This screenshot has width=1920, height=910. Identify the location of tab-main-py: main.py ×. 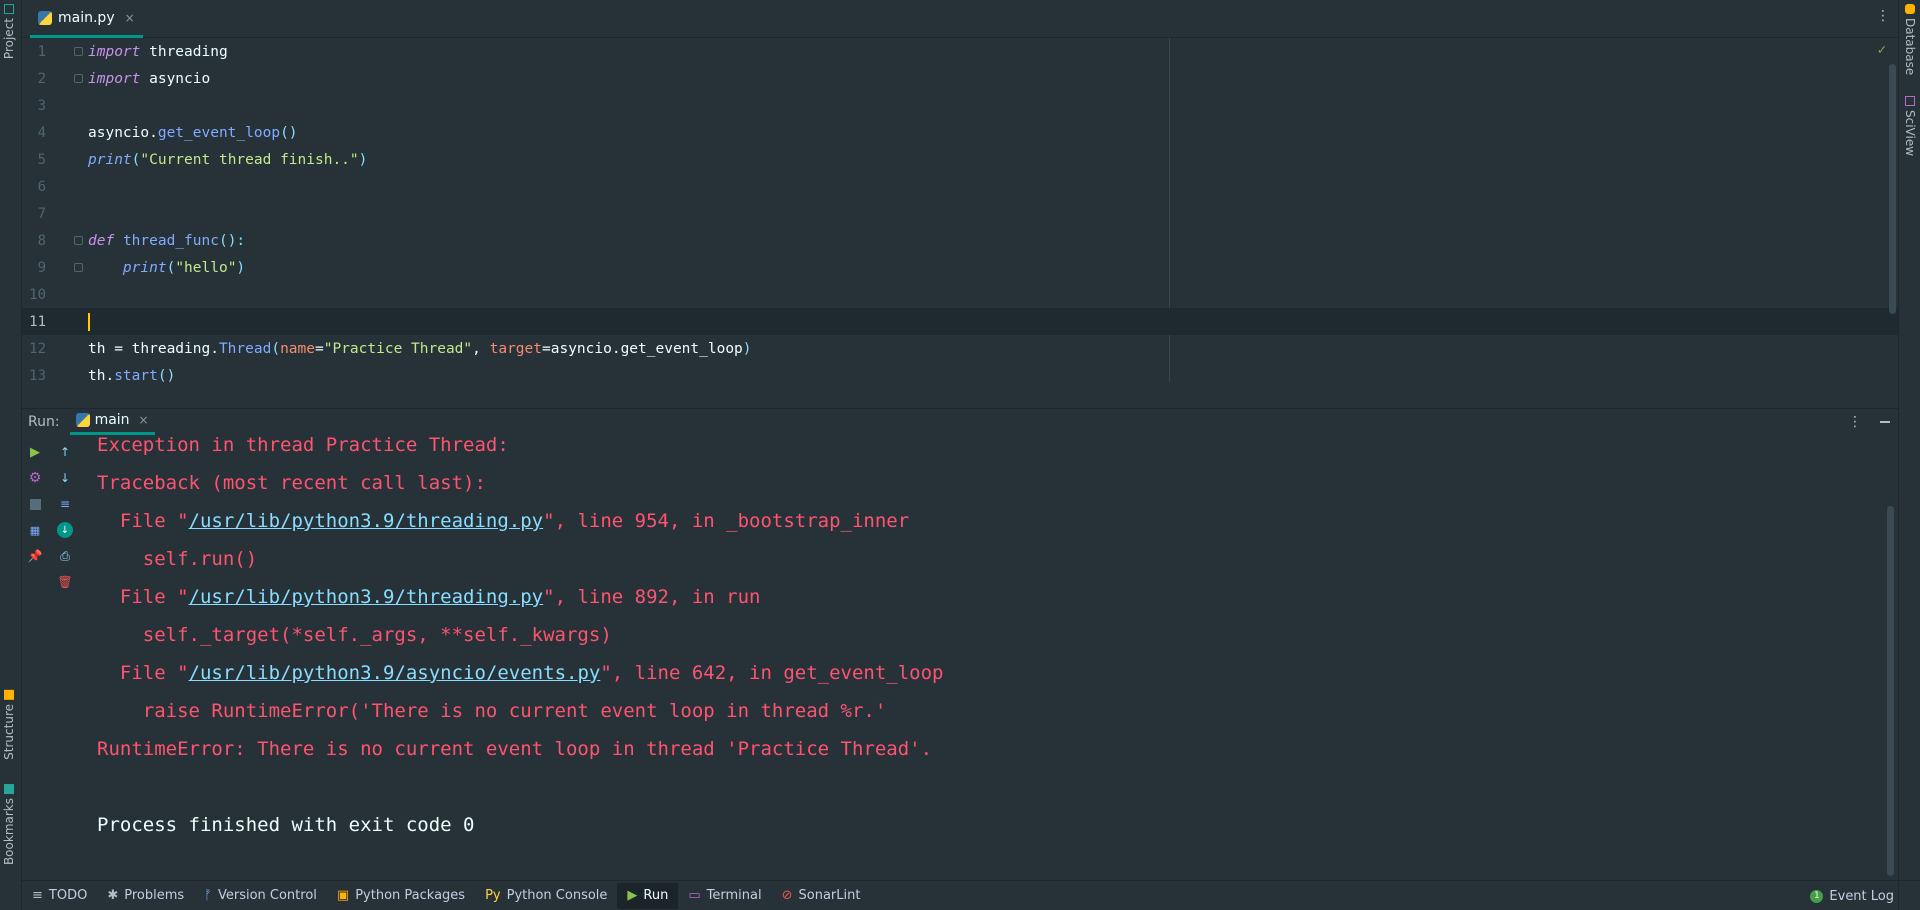
(86, 19).